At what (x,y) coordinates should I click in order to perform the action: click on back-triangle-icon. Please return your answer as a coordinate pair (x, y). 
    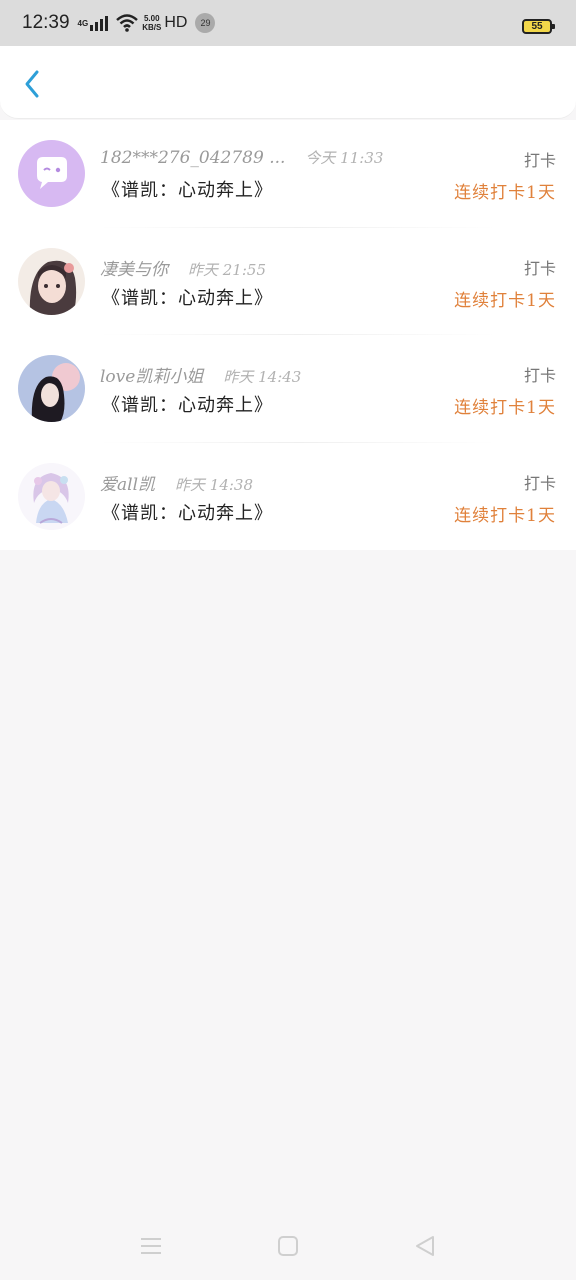
    Looking at the image, I should click on (425, 1246).